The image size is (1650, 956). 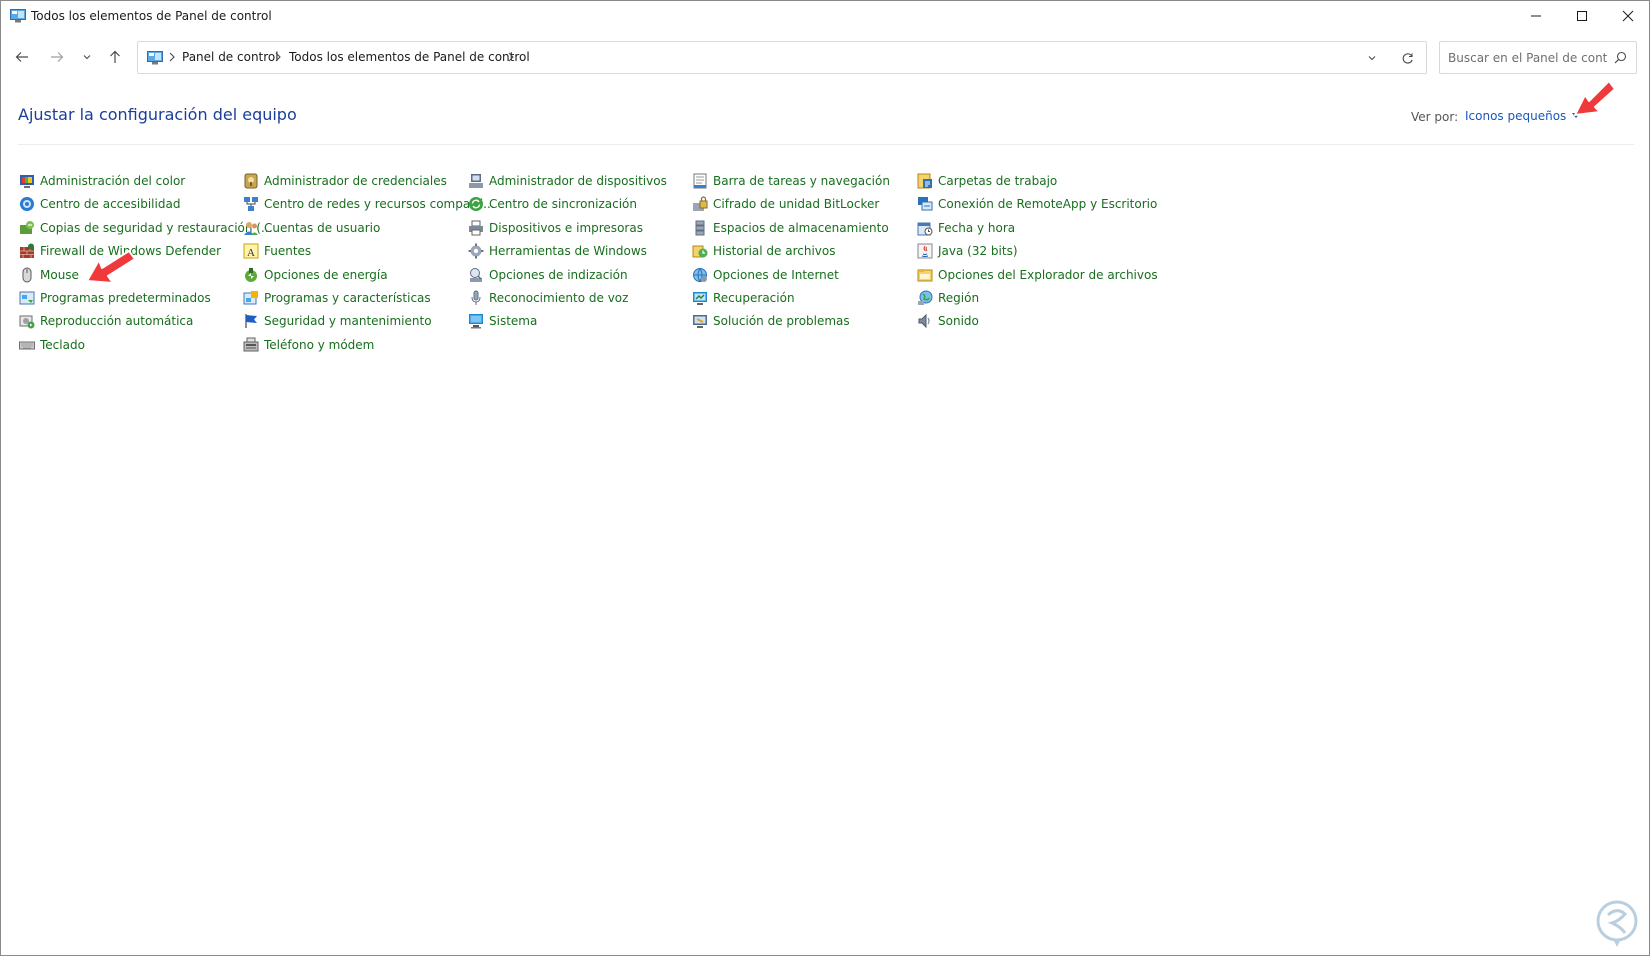 I want to click on arrow-up-icon, so click(x=115, y=56).